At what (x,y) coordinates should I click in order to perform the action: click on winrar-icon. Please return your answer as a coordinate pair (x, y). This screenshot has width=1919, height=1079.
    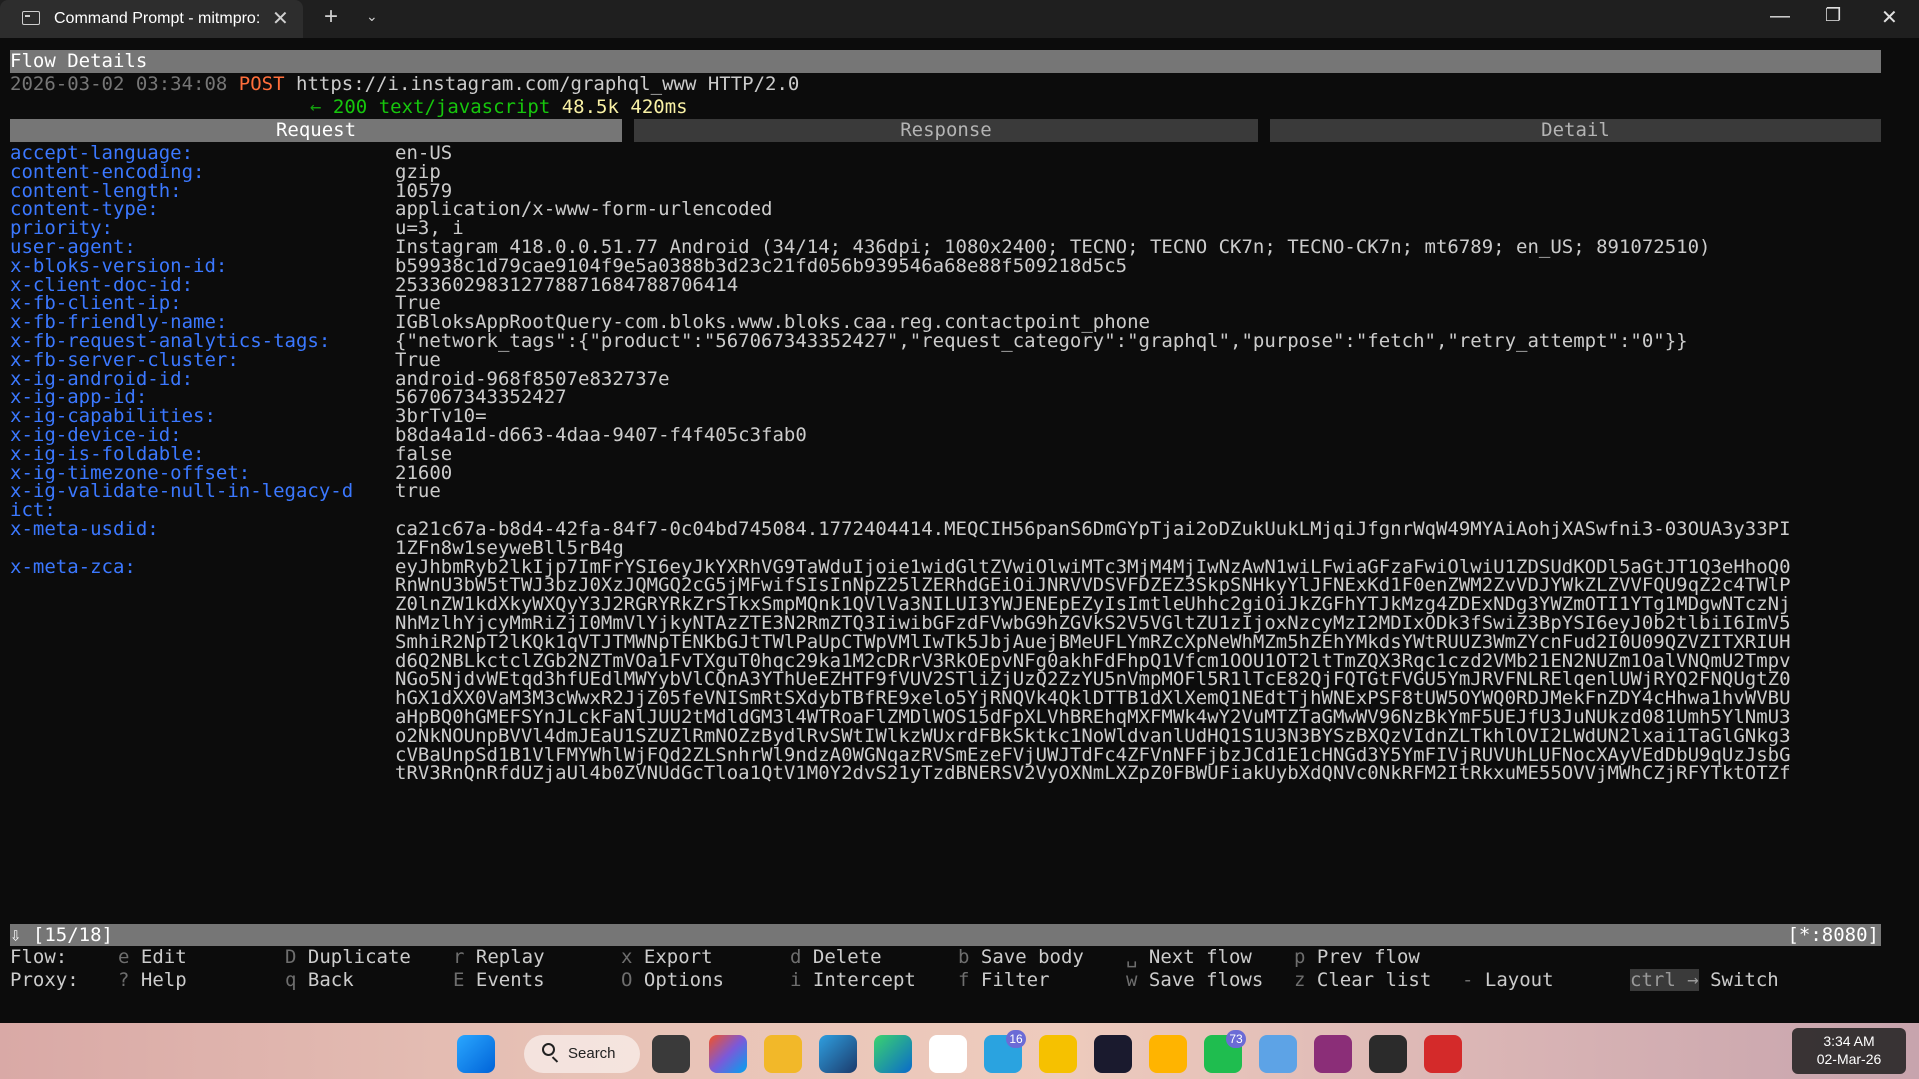
    Looking at the image, I should click on (1333, 1054).